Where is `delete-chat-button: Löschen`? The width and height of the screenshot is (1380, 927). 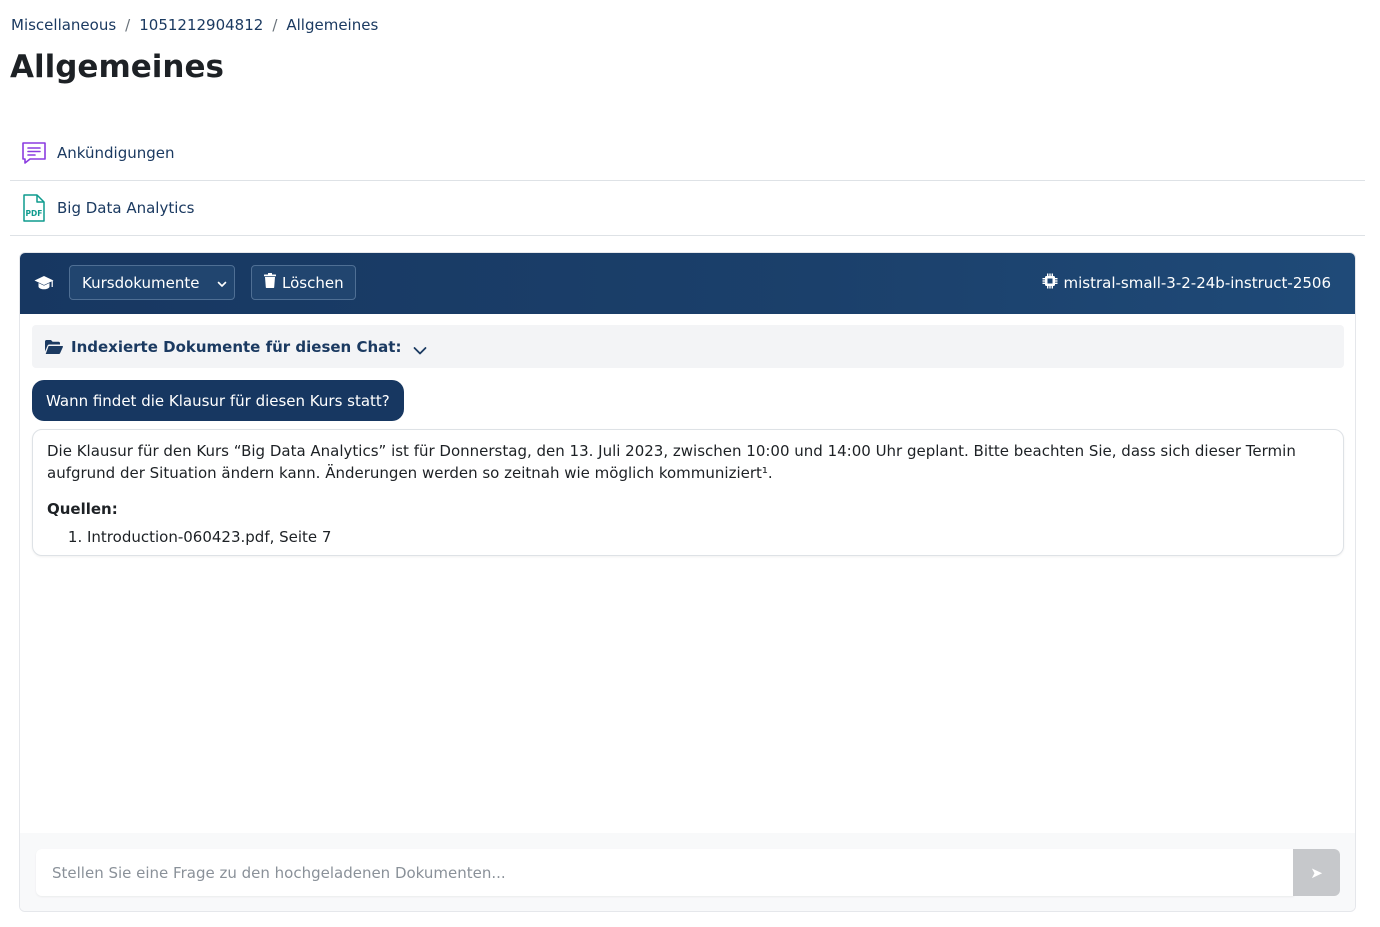
delete-chat-button: Löschen is located at coordinates (303, 282).